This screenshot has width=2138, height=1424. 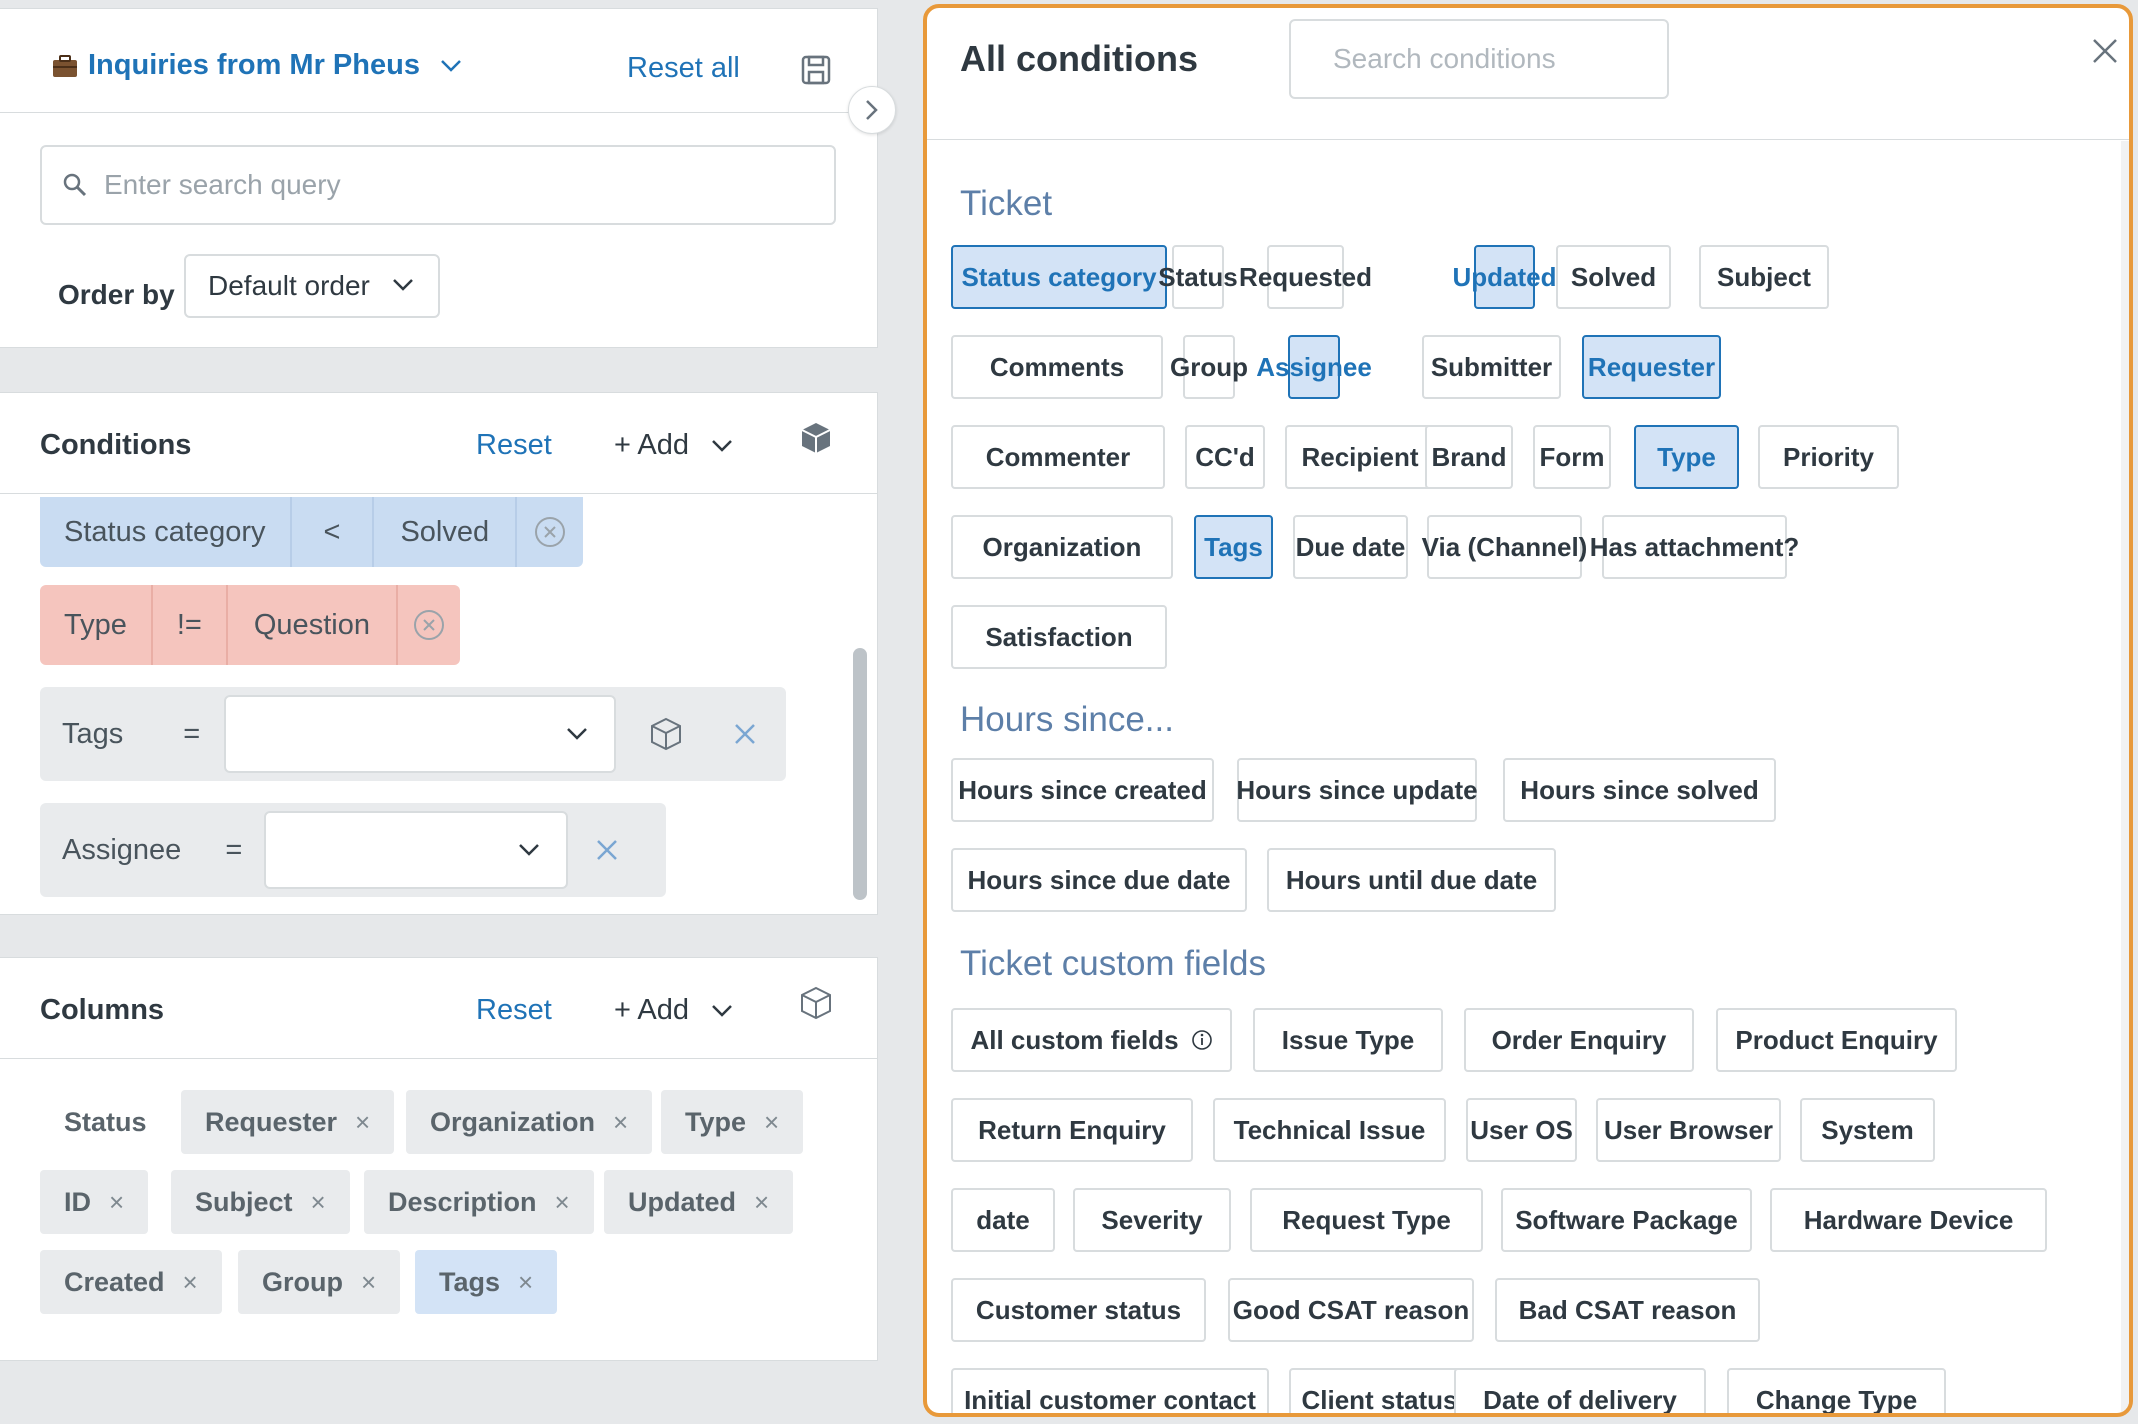 What do you see at coordinates (1225, 457) in the screenshot?
I see `condition-chip-cc-d: CC'd` at bounding box center [1225, 457].